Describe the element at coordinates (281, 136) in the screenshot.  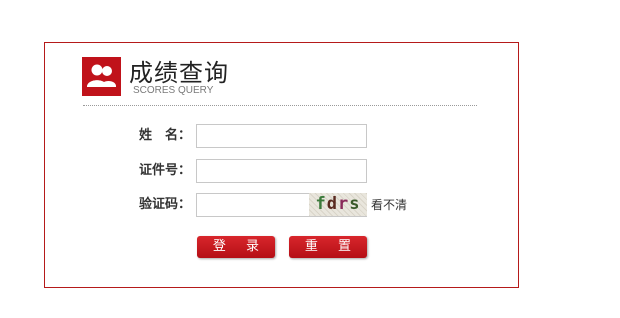
I see `name-input` at that location.